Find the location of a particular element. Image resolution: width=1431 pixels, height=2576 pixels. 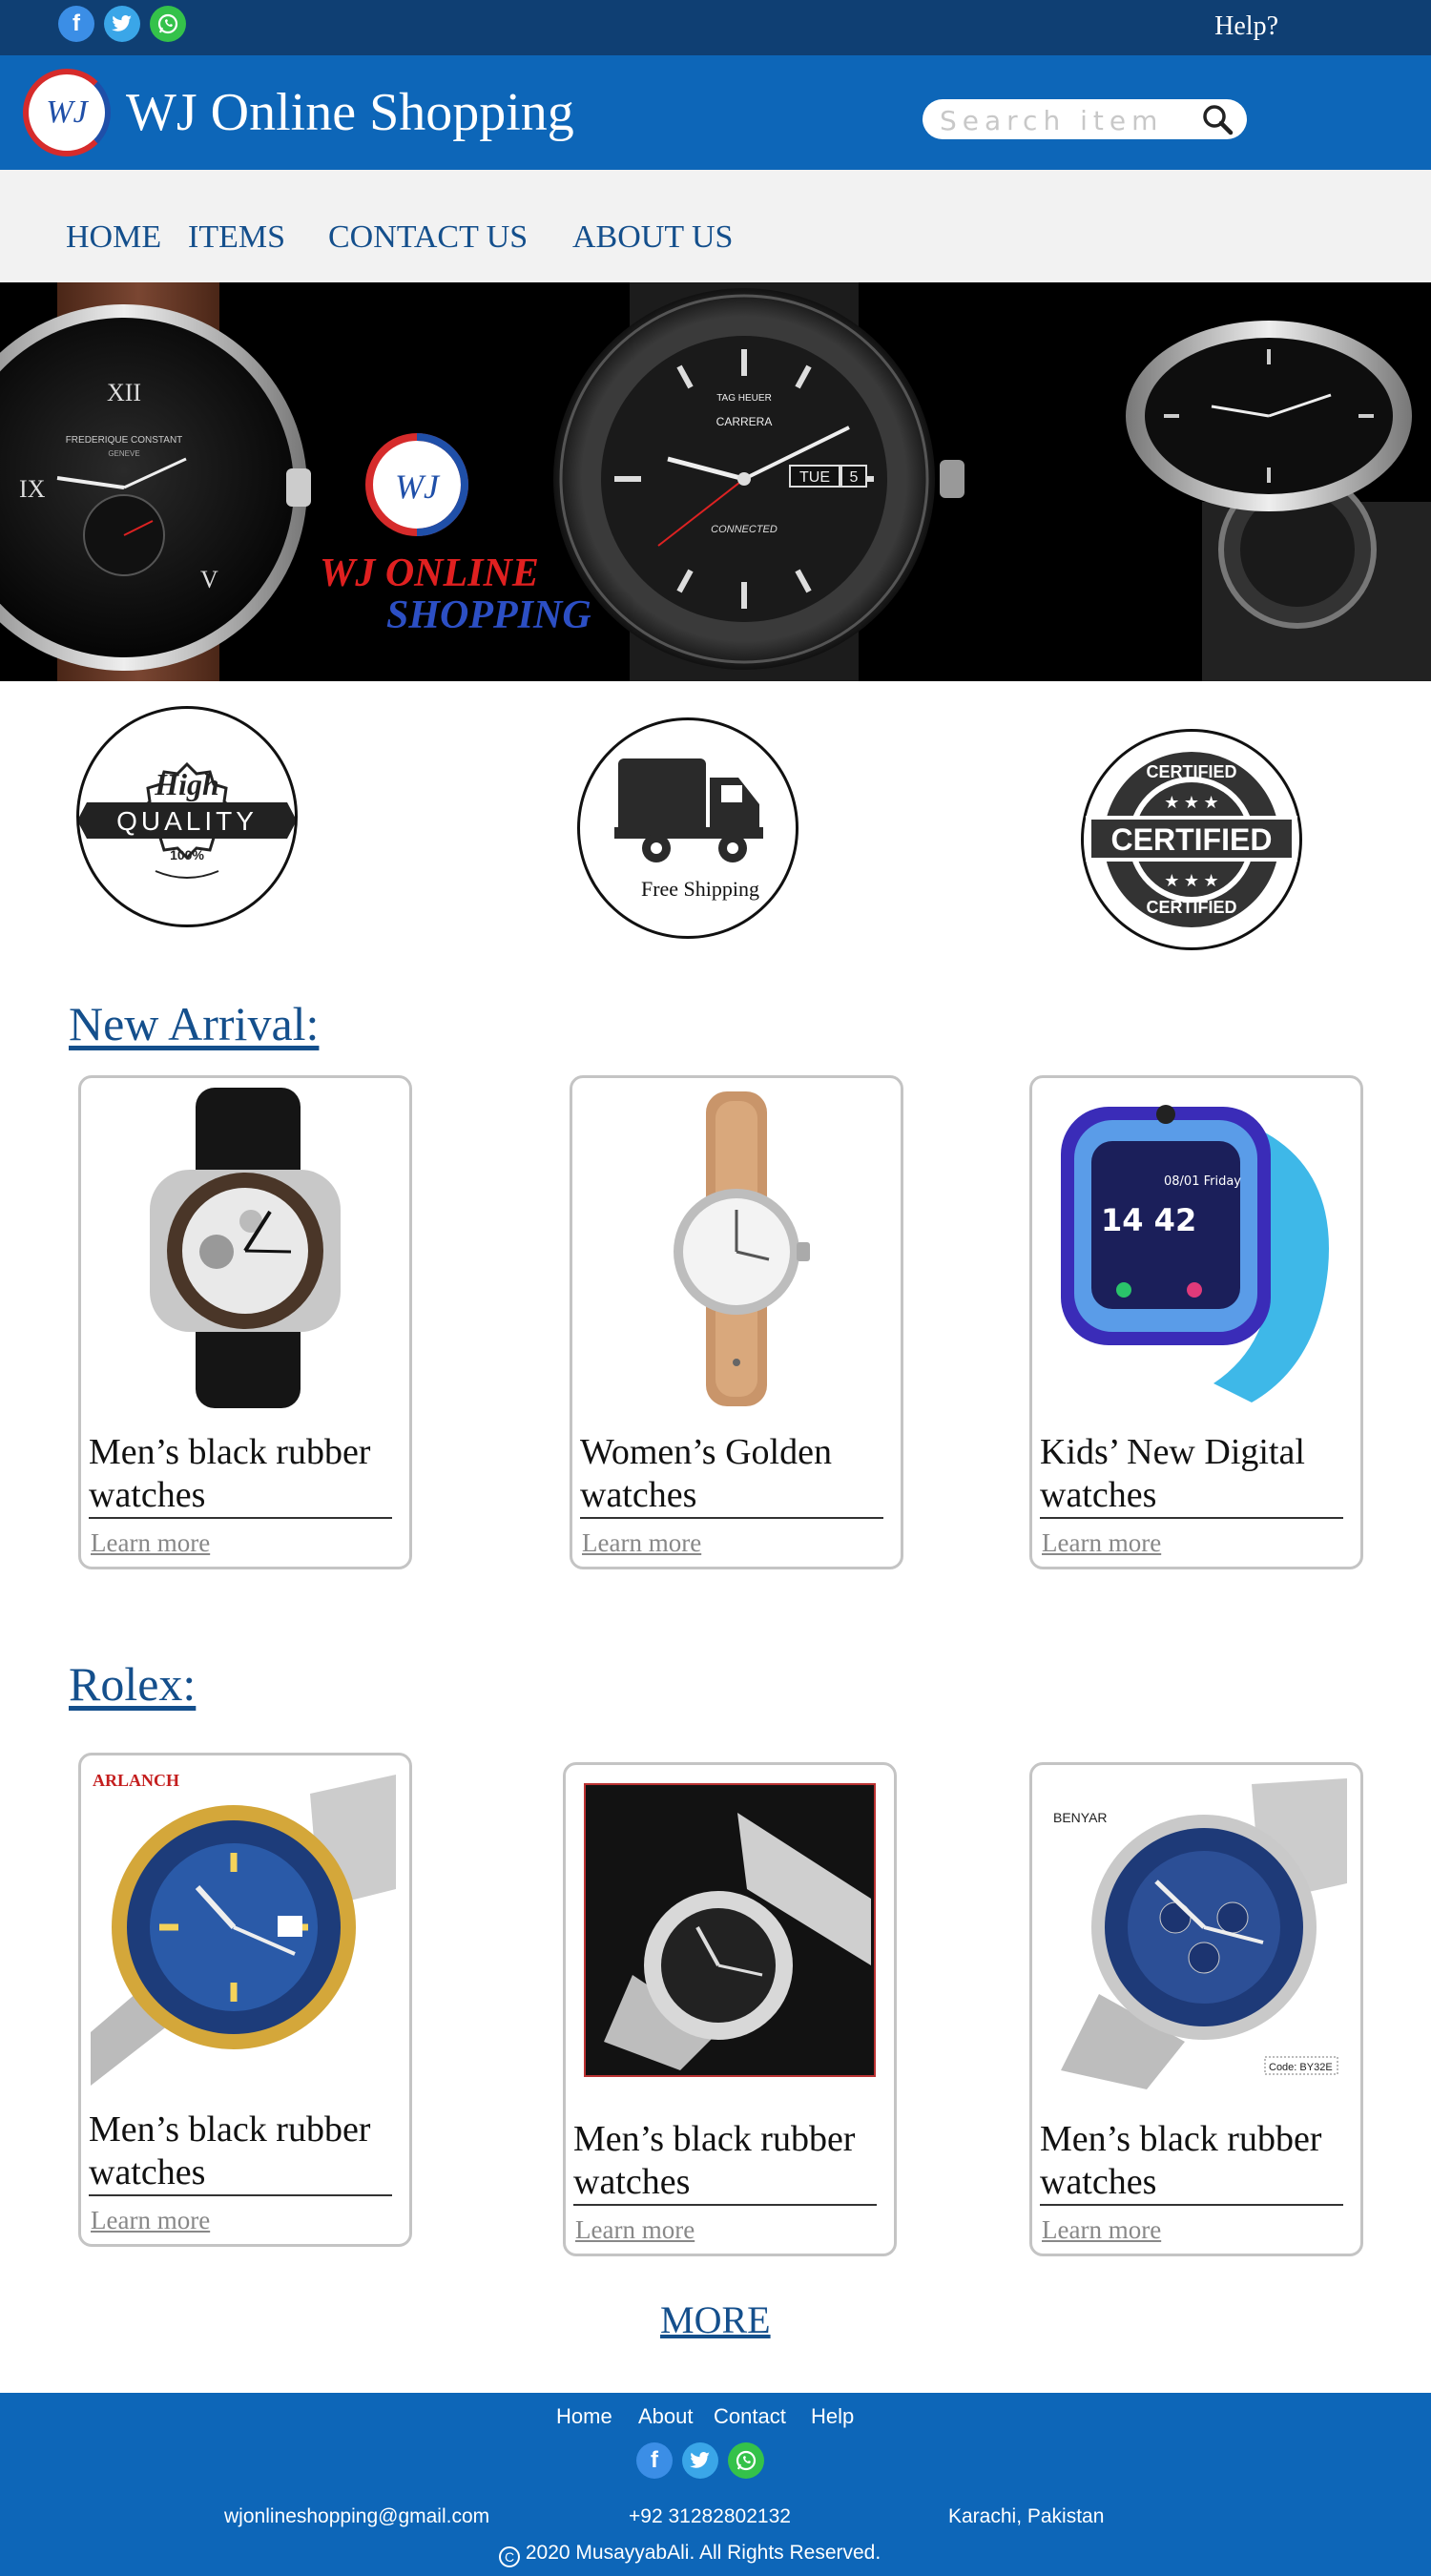

watch1-brand: FREDERIQUE CONSTANT is located at coordinates (124, 440).